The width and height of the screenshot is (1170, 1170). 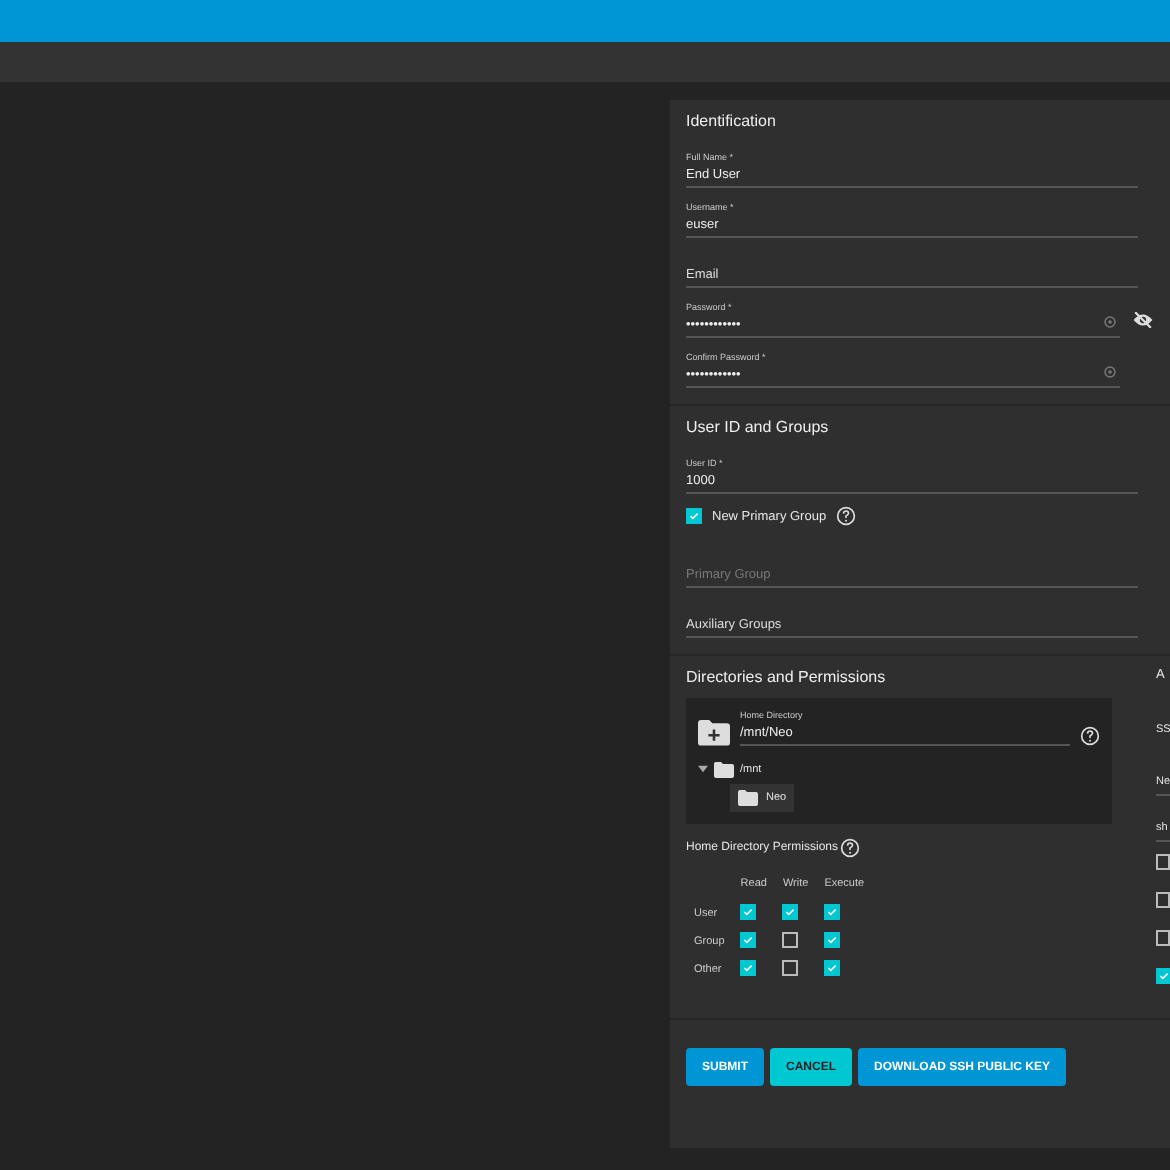 What do you see at coordinates (703, 770) in the screenshot?
I see `caret-icon` at bounding box center [703, 770].